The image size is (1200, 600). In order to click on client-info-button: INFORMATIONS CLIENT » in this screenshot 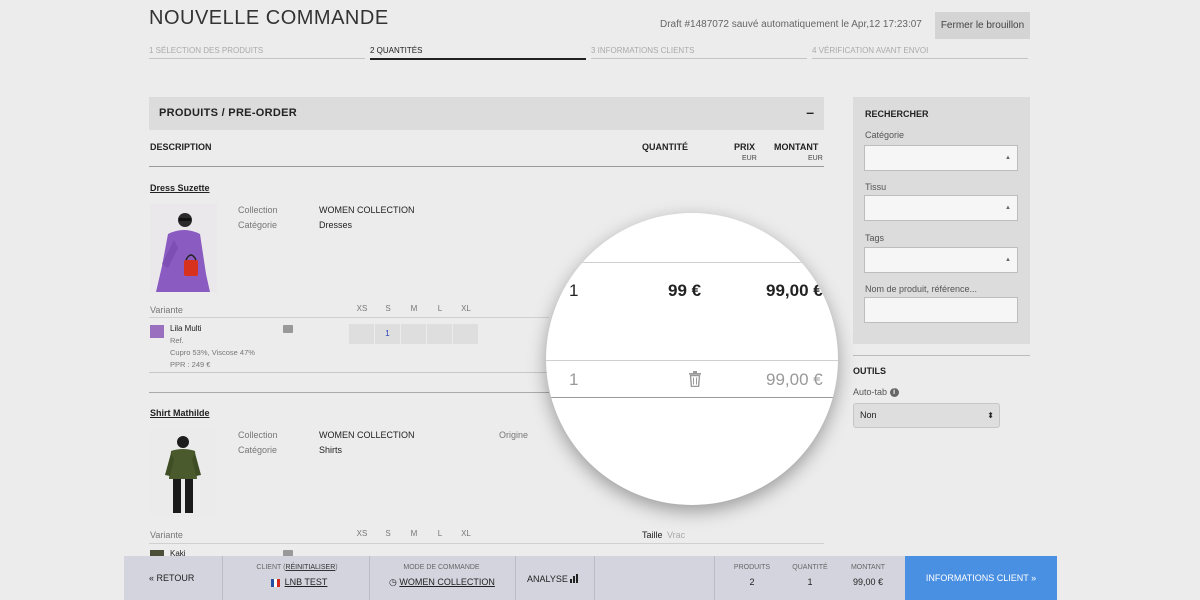, I will do `click(981, 578)`.